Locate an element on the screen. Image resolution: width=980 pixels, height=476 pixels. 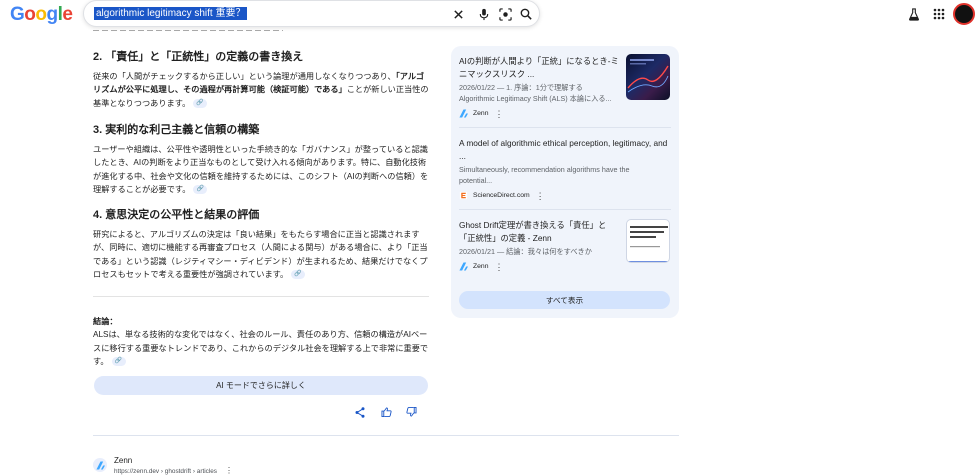
logo-letter: G is located at coordinates (17, 14).